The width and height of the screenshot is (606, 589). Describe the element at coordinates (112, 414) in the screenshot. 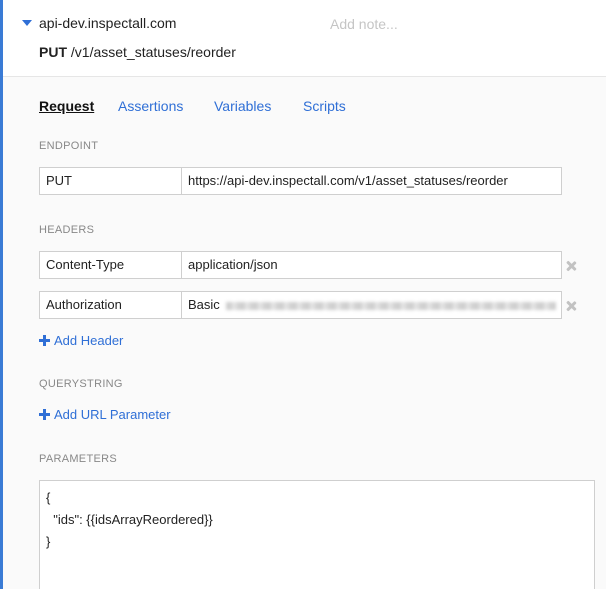

I see `add-url-parameter-label: Add URL Parameter` at that location.